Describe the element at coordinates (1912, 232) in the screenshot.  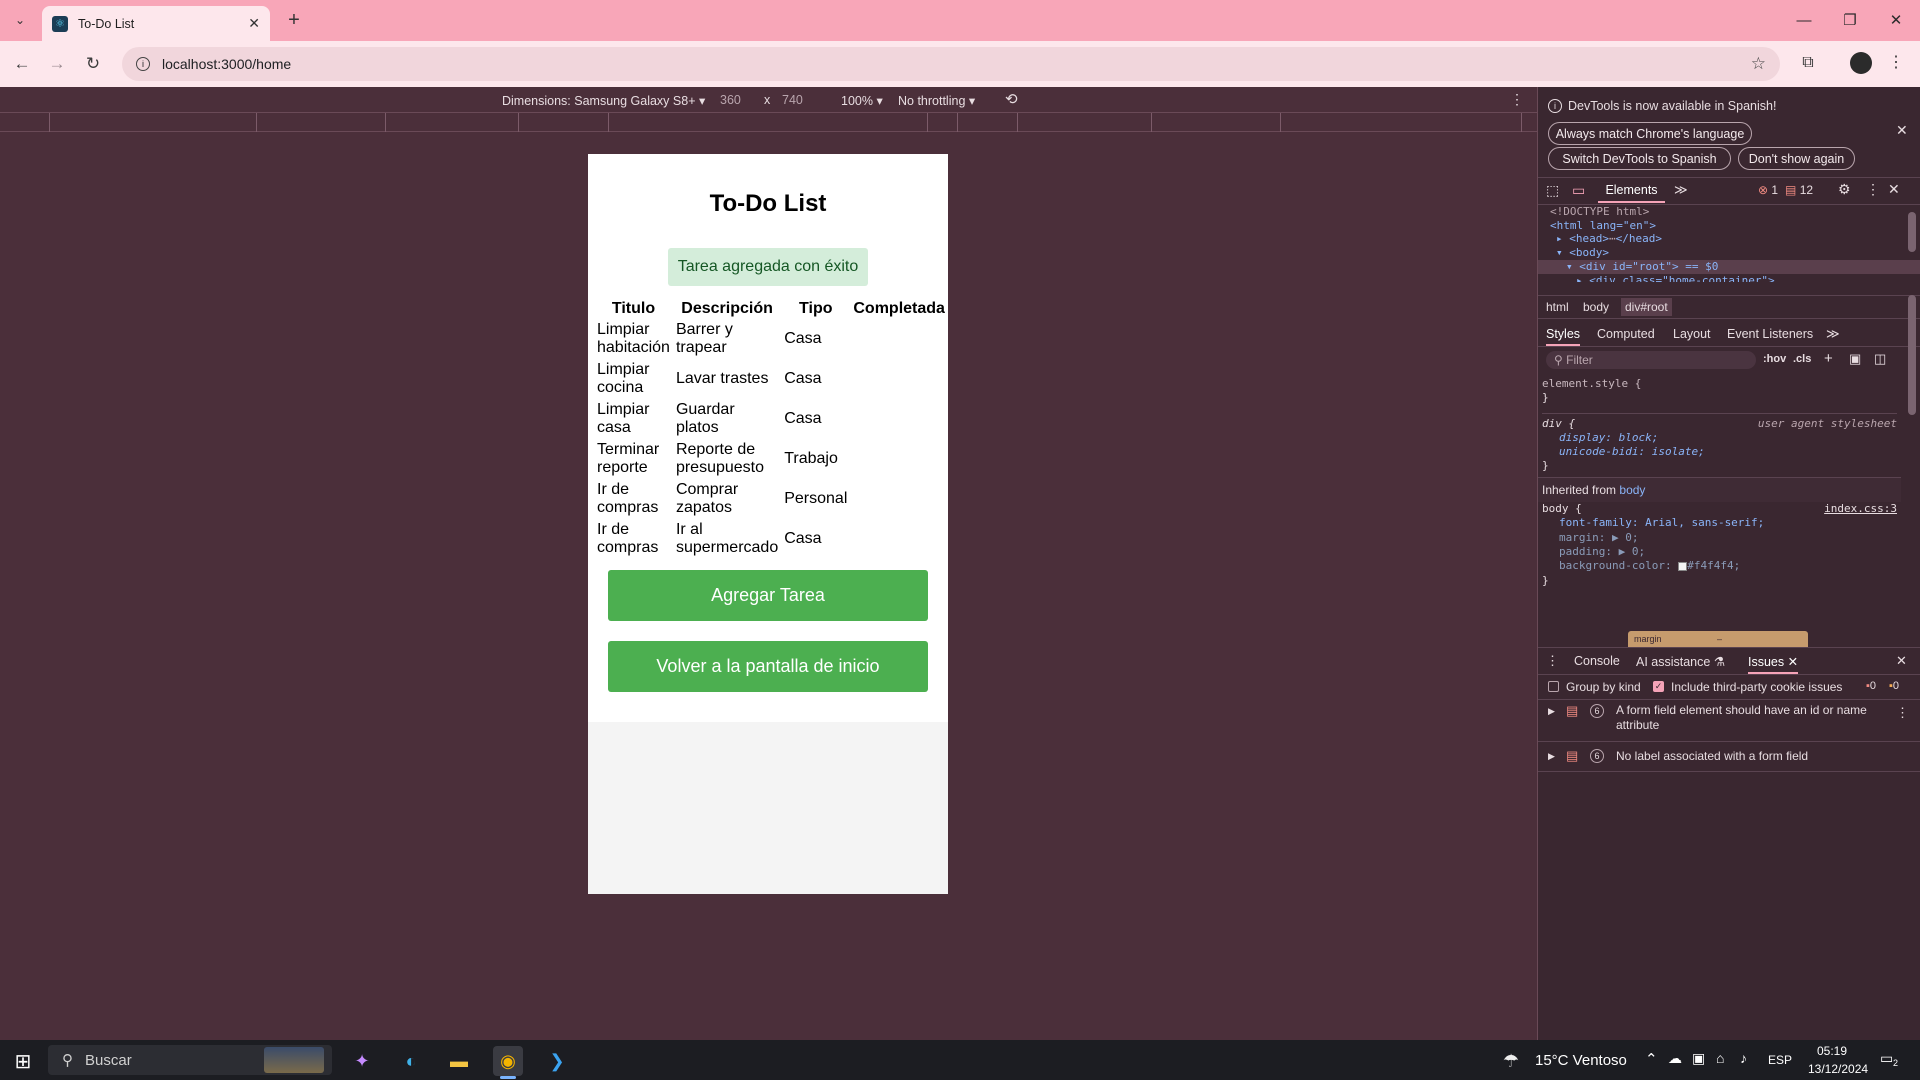
I see `dom-scrollbar` at that location.